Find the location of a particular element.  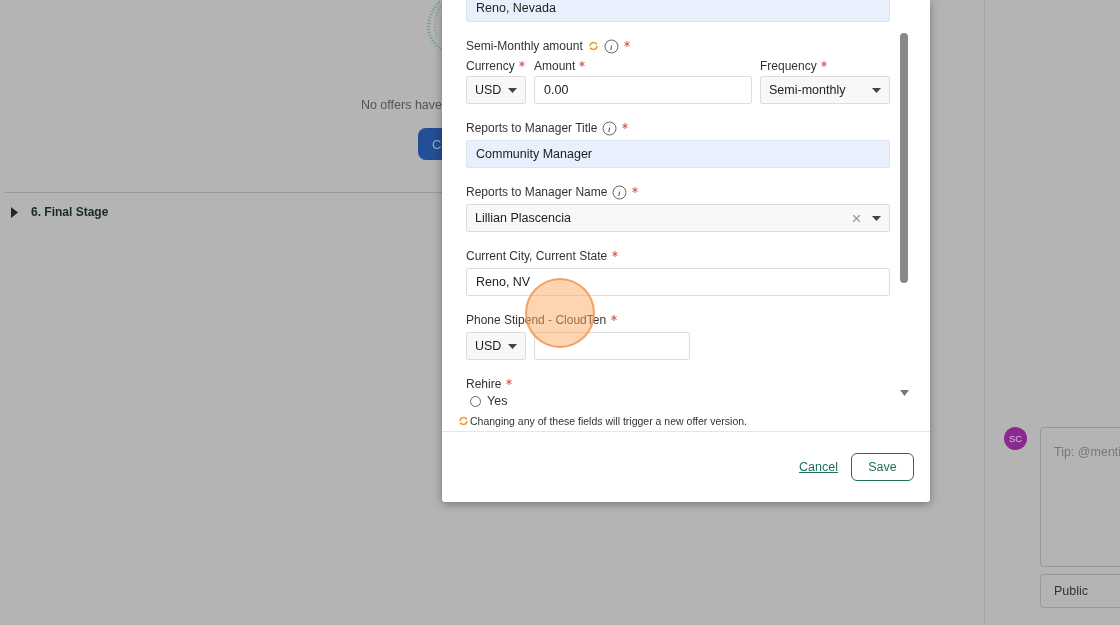

field-label: Currency is located at coordinates (490, 66).